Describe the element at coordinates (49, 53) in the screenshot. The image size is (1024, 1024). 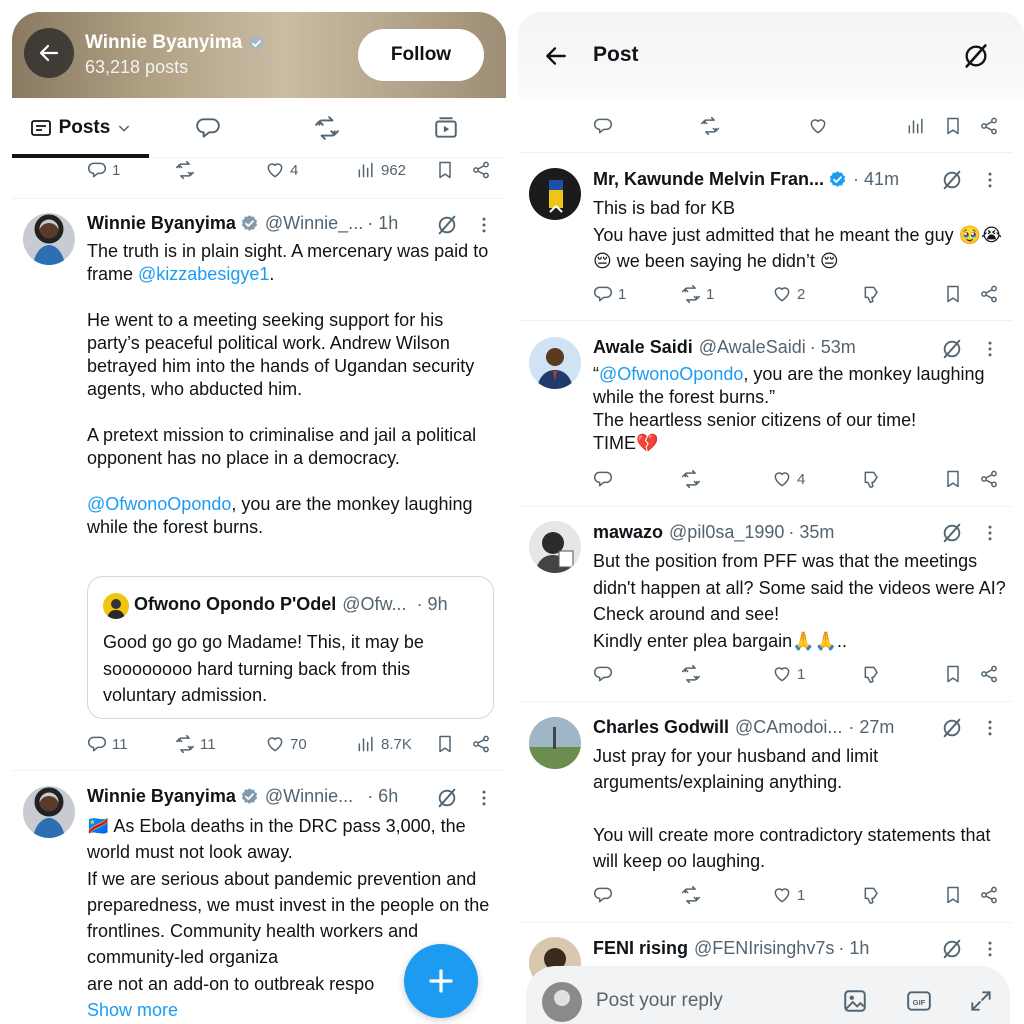
I see `back-button` at that location.